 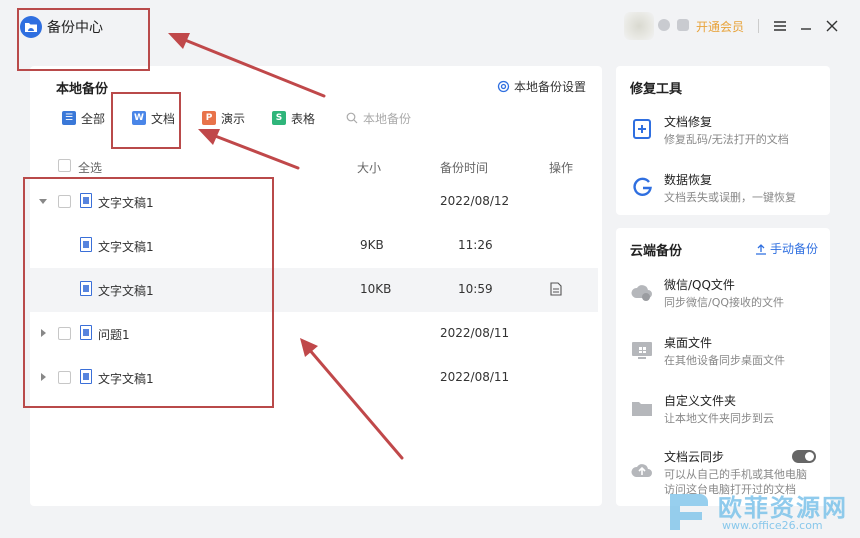 I want to click on watermark: 欧菲资源网 www.office26.com, so click(x=756, y=510).